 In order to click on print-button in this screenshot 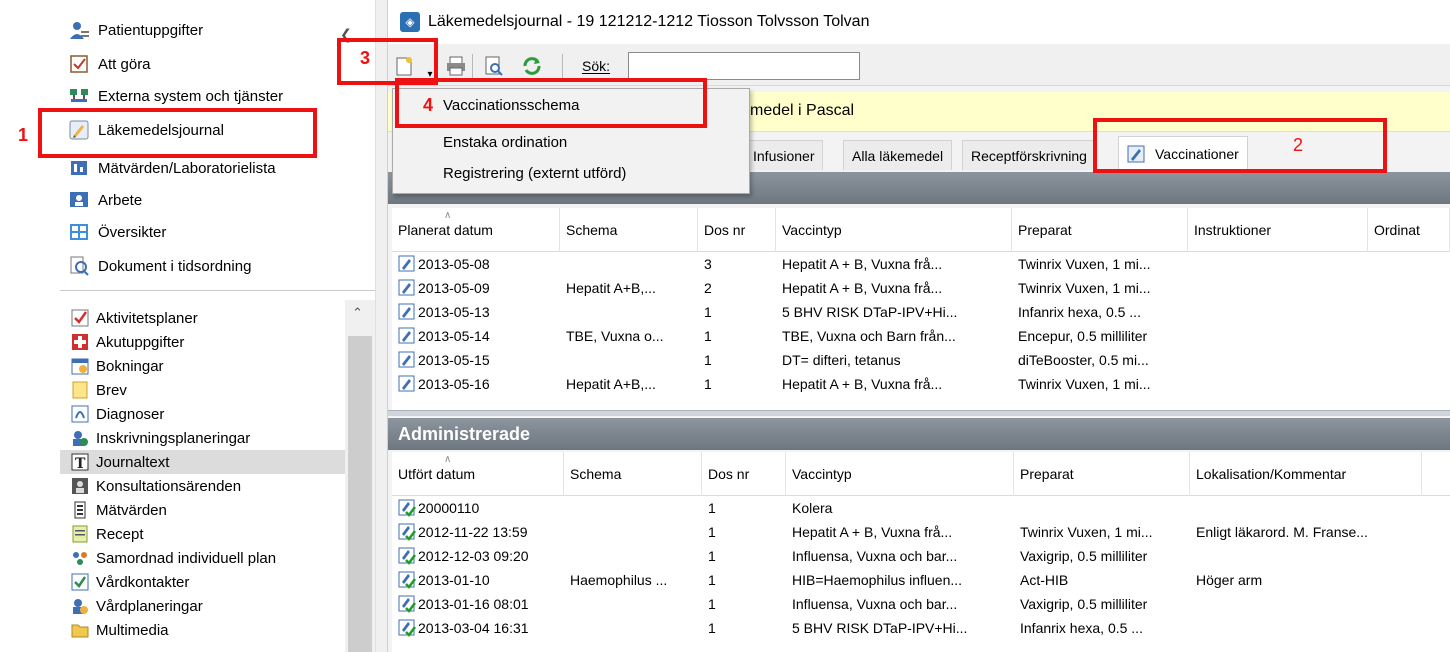, I will do `click(456, 66)`.